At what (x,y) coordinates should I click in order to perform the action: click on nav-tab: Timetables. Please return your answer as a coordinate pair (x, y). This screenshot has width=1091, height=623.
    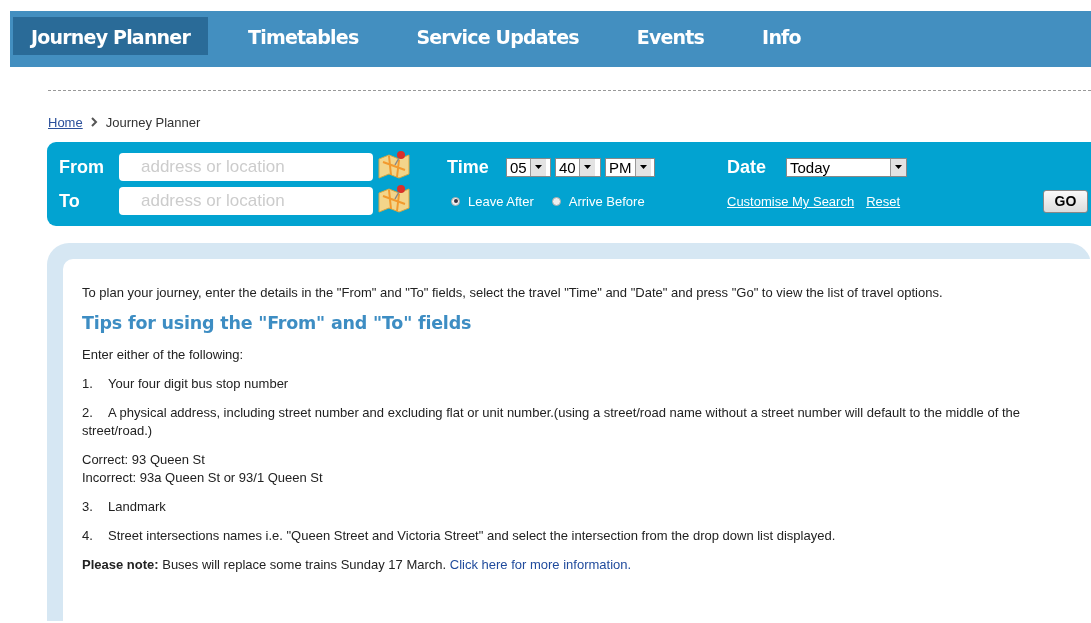
    Looking at the image, I should click on (303, 36).